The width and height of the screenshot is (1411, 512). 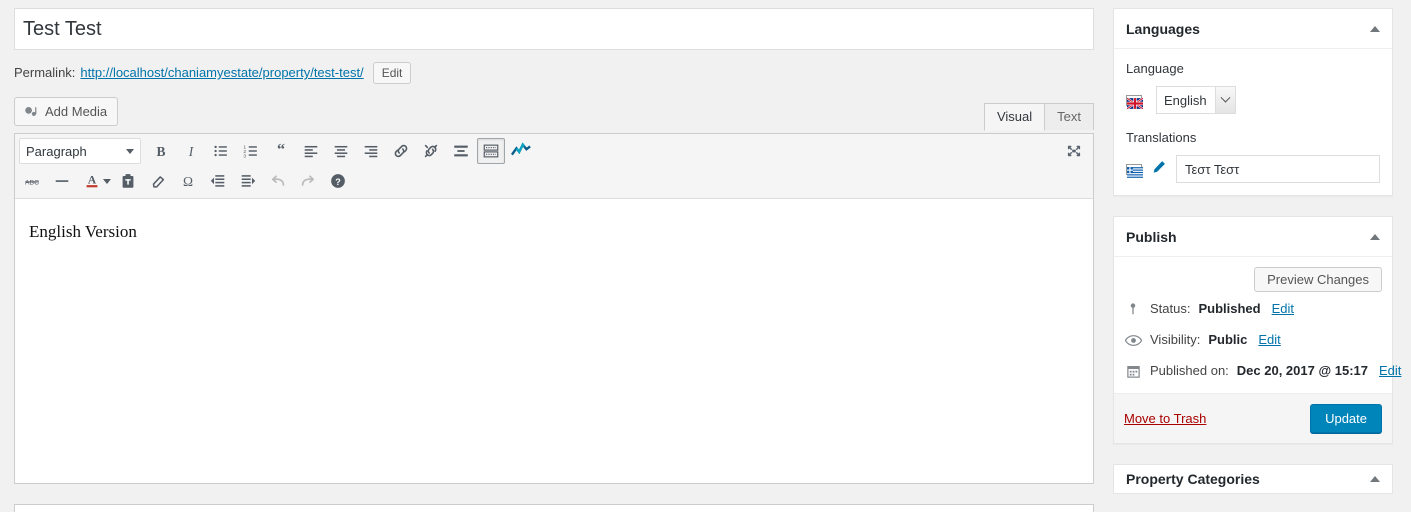 I want to click on format-select-value: Paragraph, so click(x=56, y=151).